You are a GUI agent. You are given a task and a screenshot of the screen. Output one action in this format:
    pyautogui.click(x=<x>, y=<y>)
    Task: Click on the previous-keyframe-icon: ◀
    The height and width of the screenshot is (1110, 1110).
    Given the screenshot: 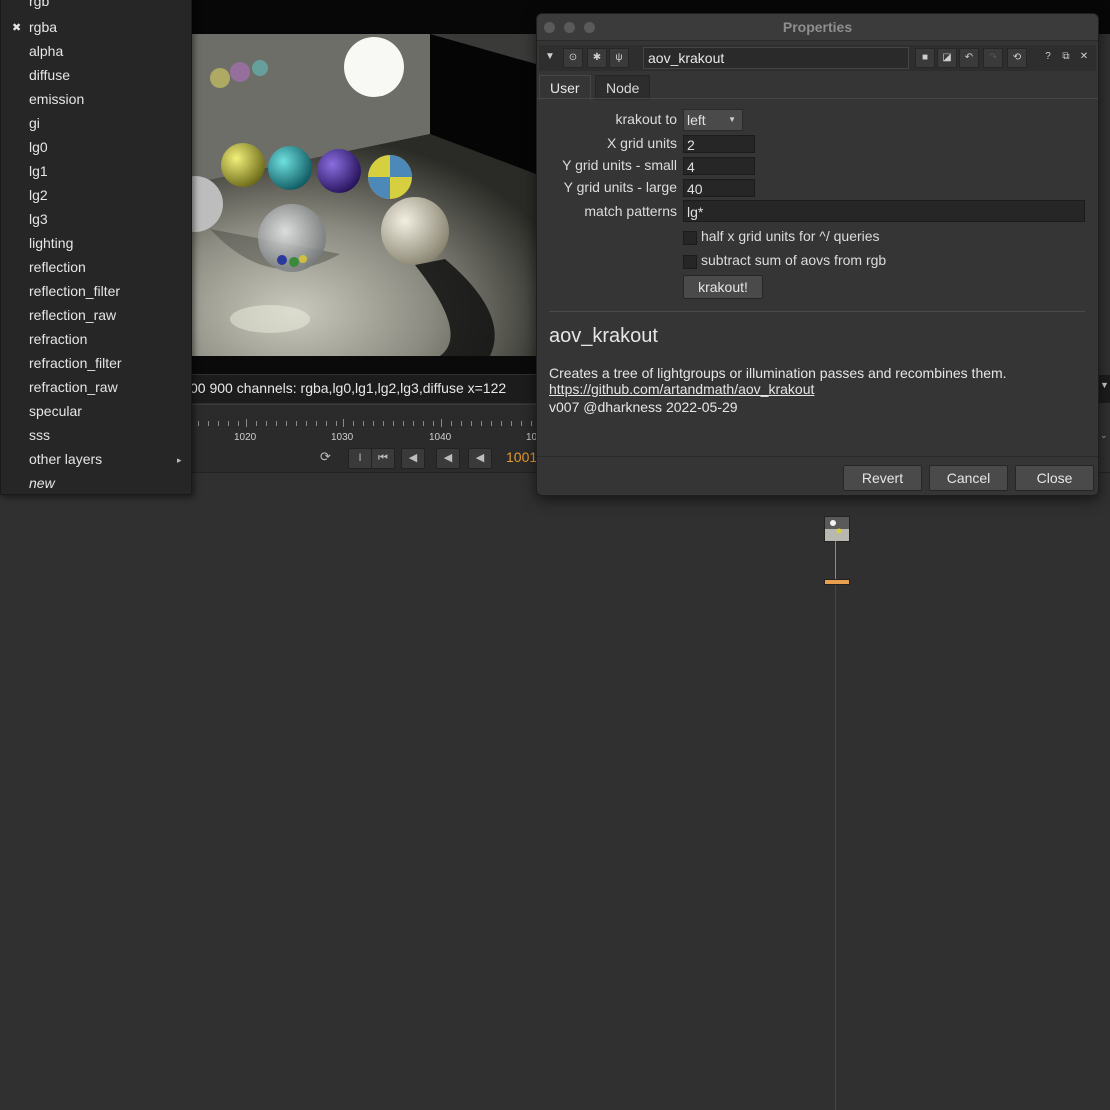 What is the action you would take?
    pyautogui.click(x=413, y=458)
    